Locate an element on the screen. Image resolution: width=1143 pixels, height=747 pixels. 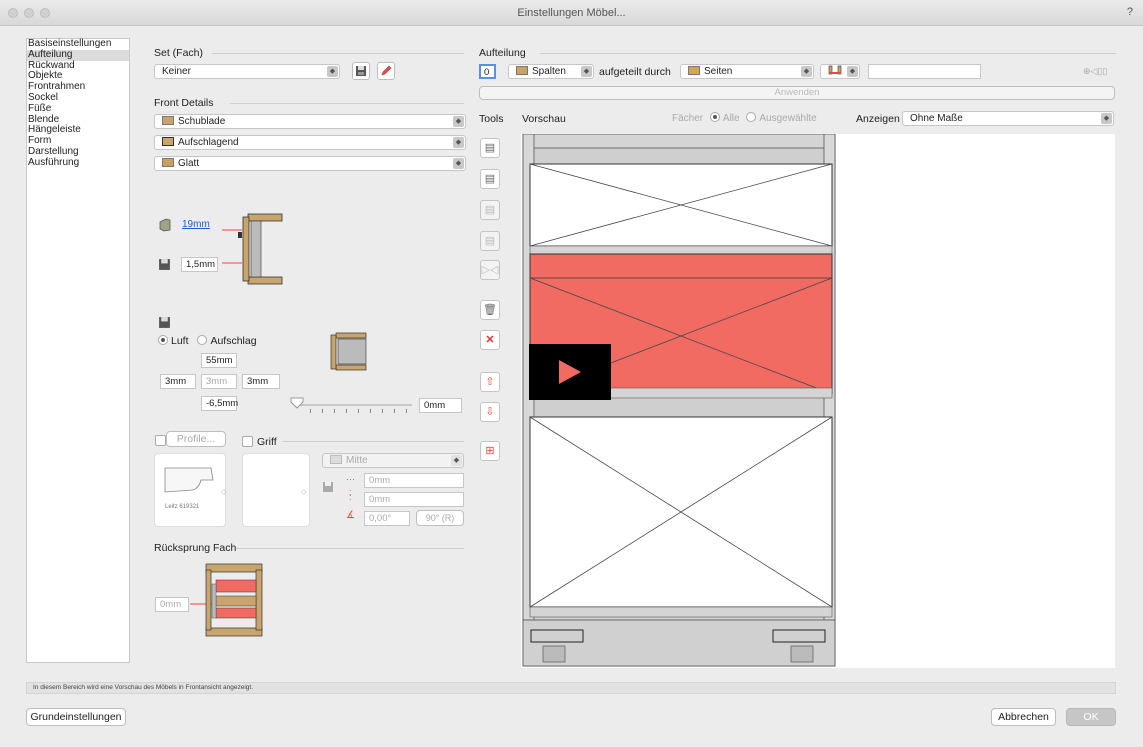
video-play-overlay is located at coordinates (570, 372).